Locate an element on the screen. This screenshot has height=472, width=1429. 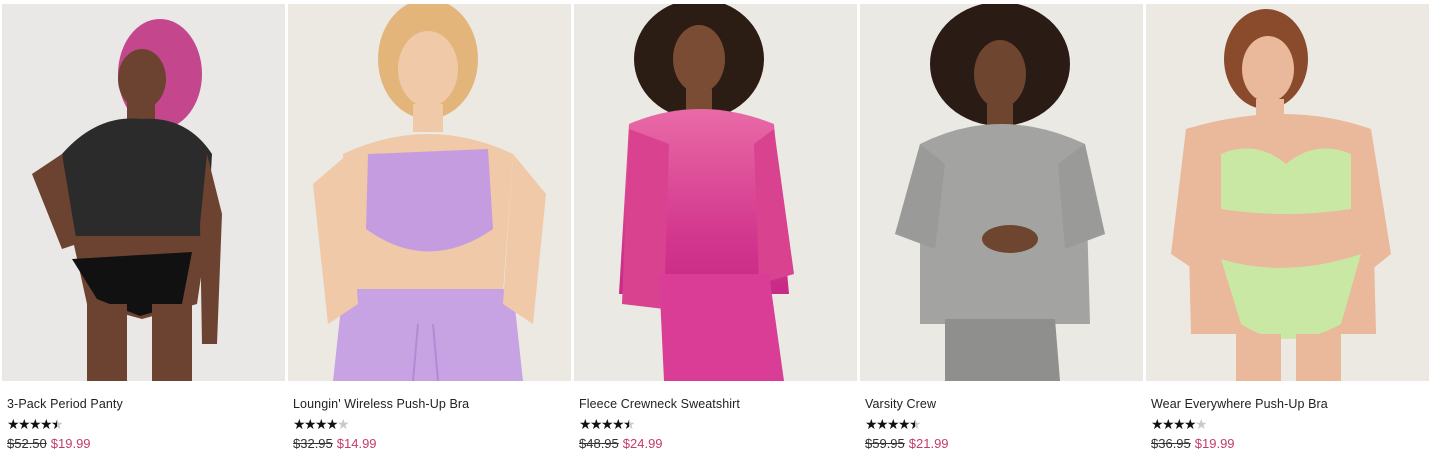
original-price: $36.95 is located at coordinates (1171, 443).